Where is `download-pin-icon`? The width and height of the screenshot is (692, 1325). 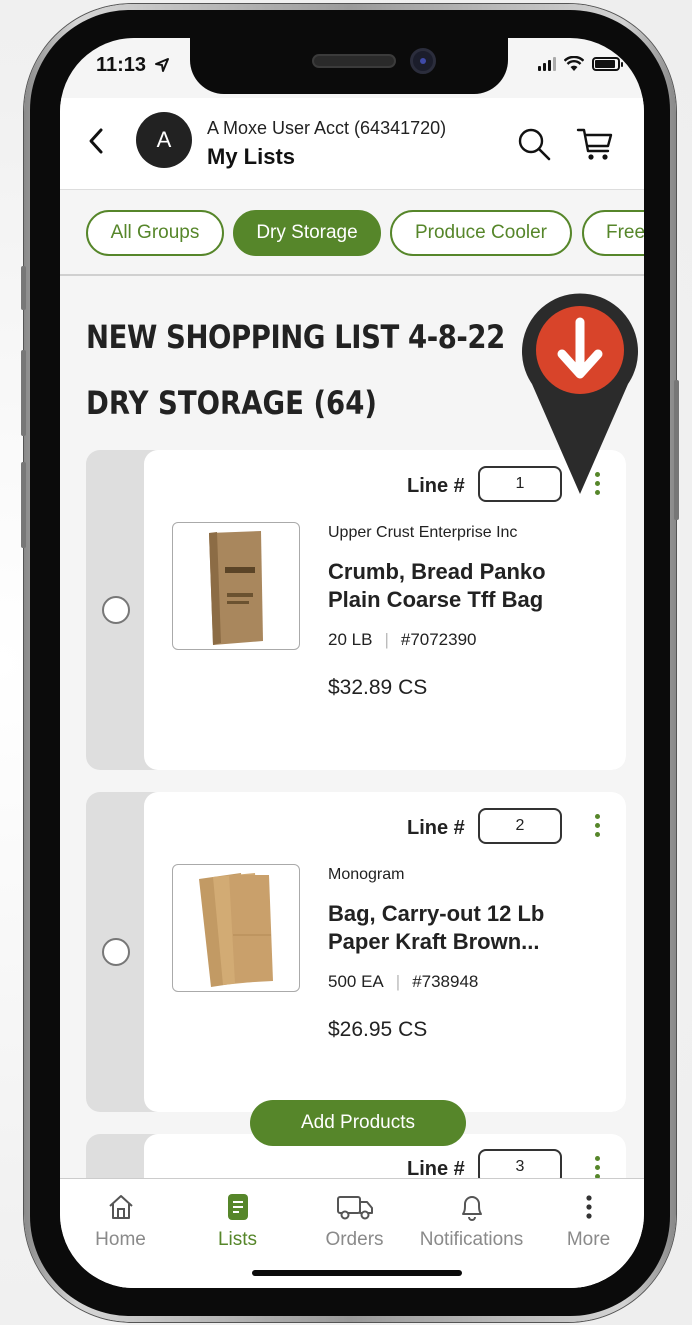
download-pin-icon is located at coordinates (580, 393).